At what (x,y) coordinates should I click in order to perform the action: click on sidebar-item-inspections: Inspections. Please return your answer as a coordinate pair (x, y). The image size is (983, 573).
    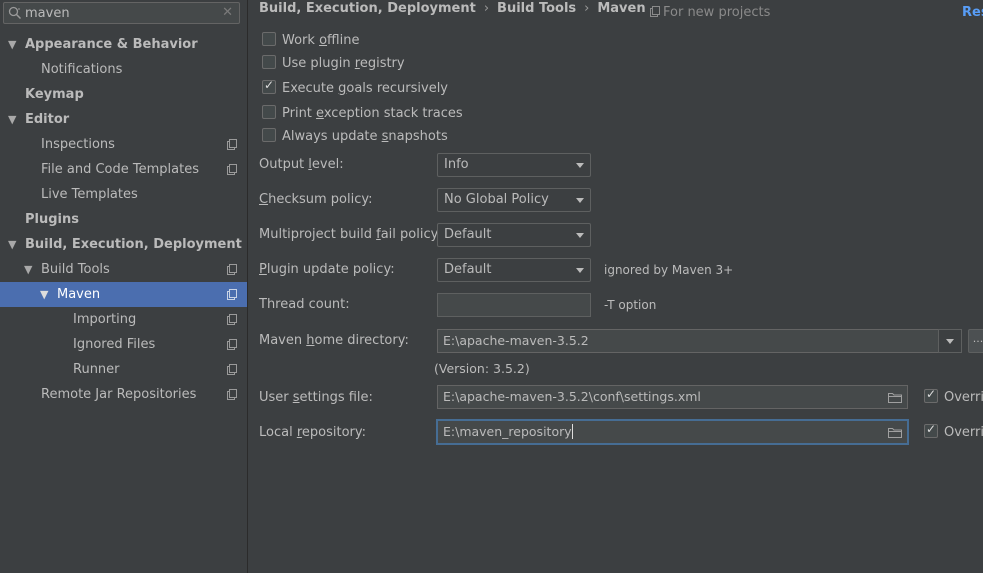
    Looking at the image, I should click on (123, 144).